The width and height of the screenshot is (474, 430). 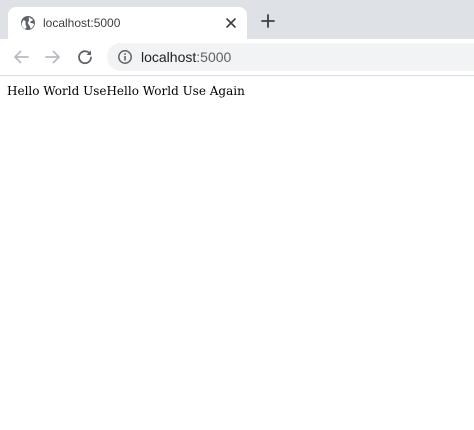 I want to click on tab-strip: localhost:5000, so click(x=237, y=19).